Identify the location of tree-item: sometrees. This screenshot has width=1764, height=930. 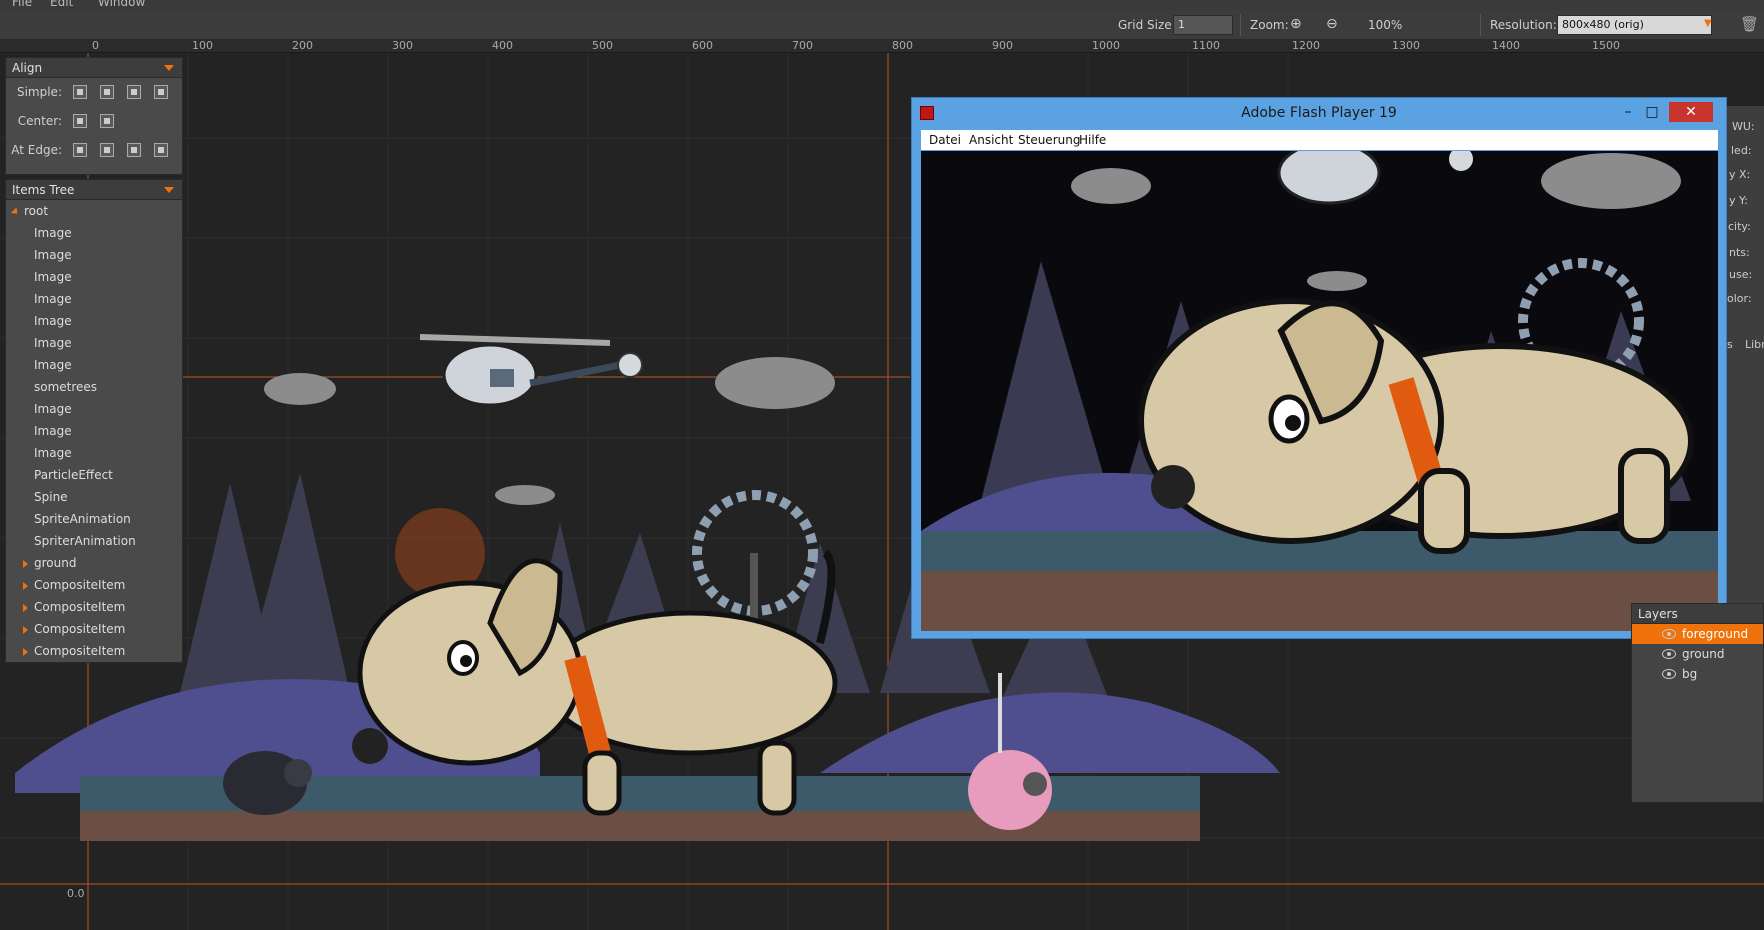
(94, 387).